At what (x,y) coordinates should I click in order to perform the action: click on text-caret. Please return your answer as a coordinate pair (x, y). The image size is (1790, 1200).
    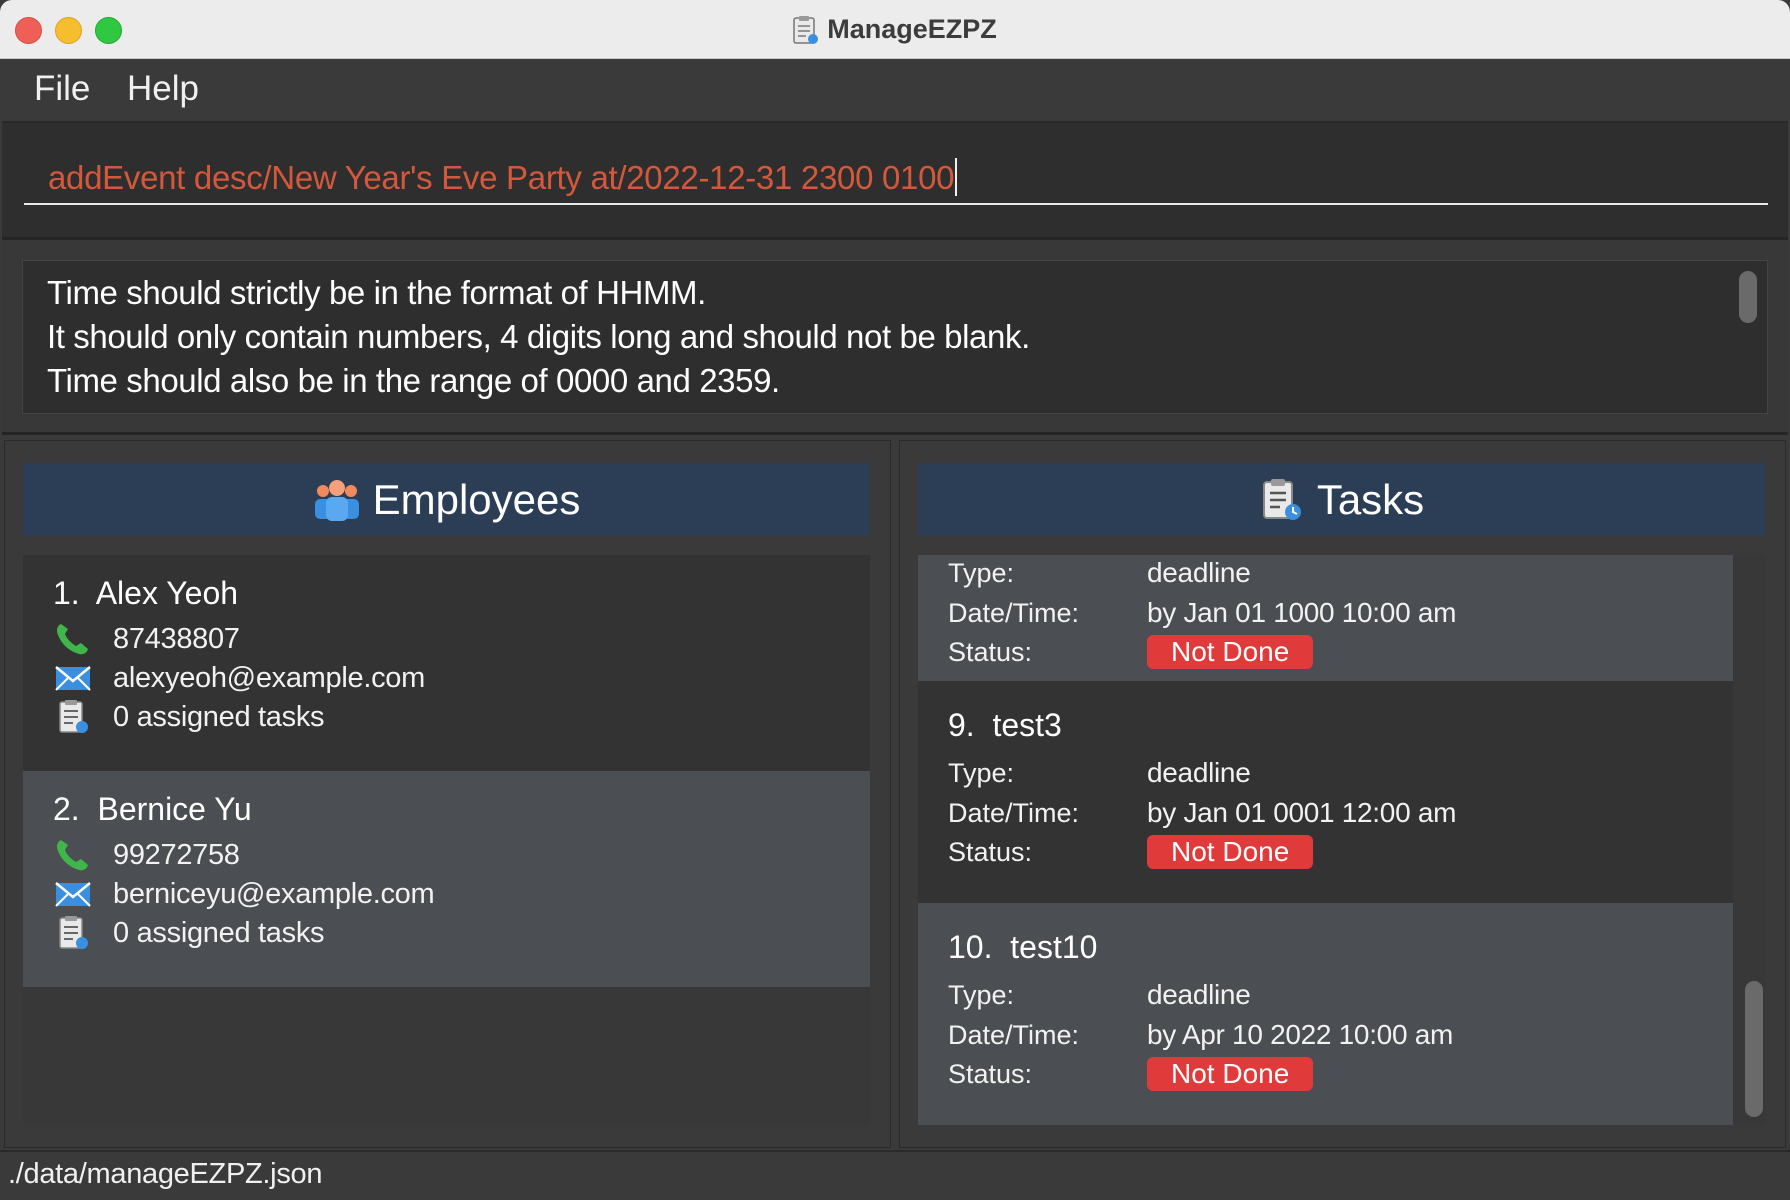
    Looking at the image, I should click on (956, 177).